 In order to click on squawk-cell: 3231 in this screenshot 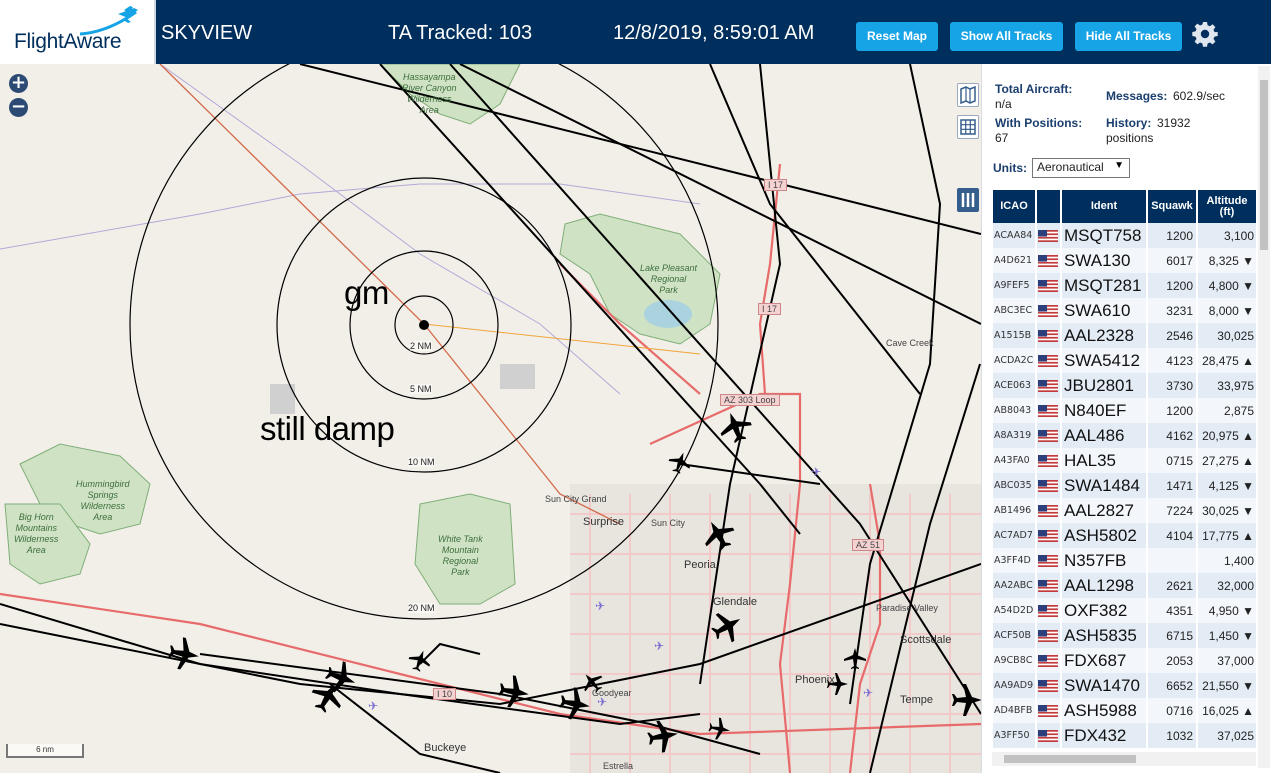, I will do `click(1172, 310)`.